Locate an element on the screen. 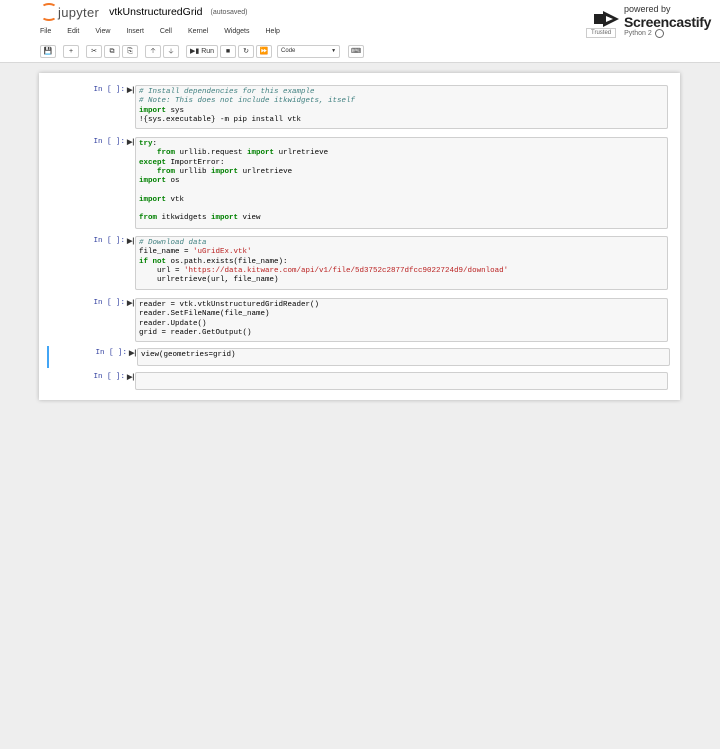 The width and height of the screenshot is (720, 749). code-line: # Install dependencies for this example is located at coordinates (227, 92).